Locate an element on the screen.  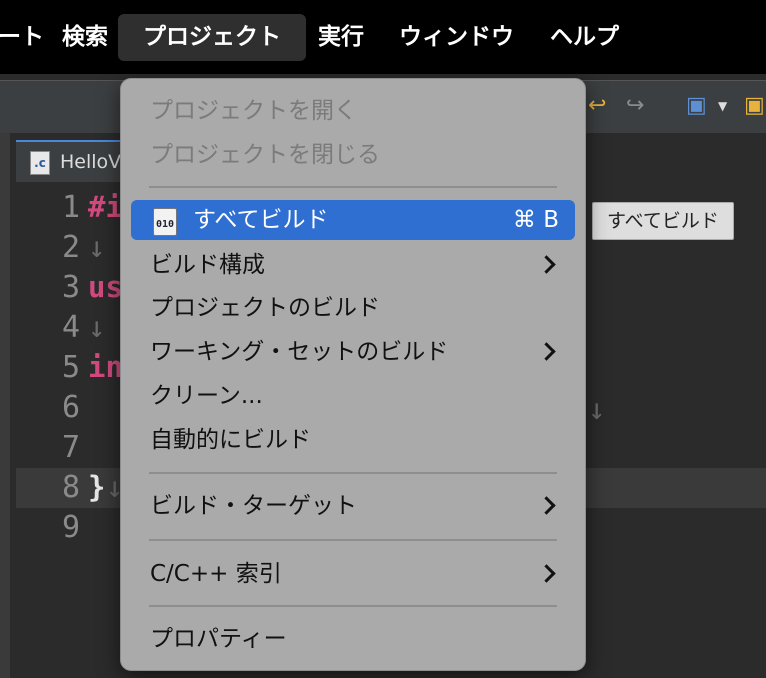
c-file-icon: .c is located at coordinates (40, 162).